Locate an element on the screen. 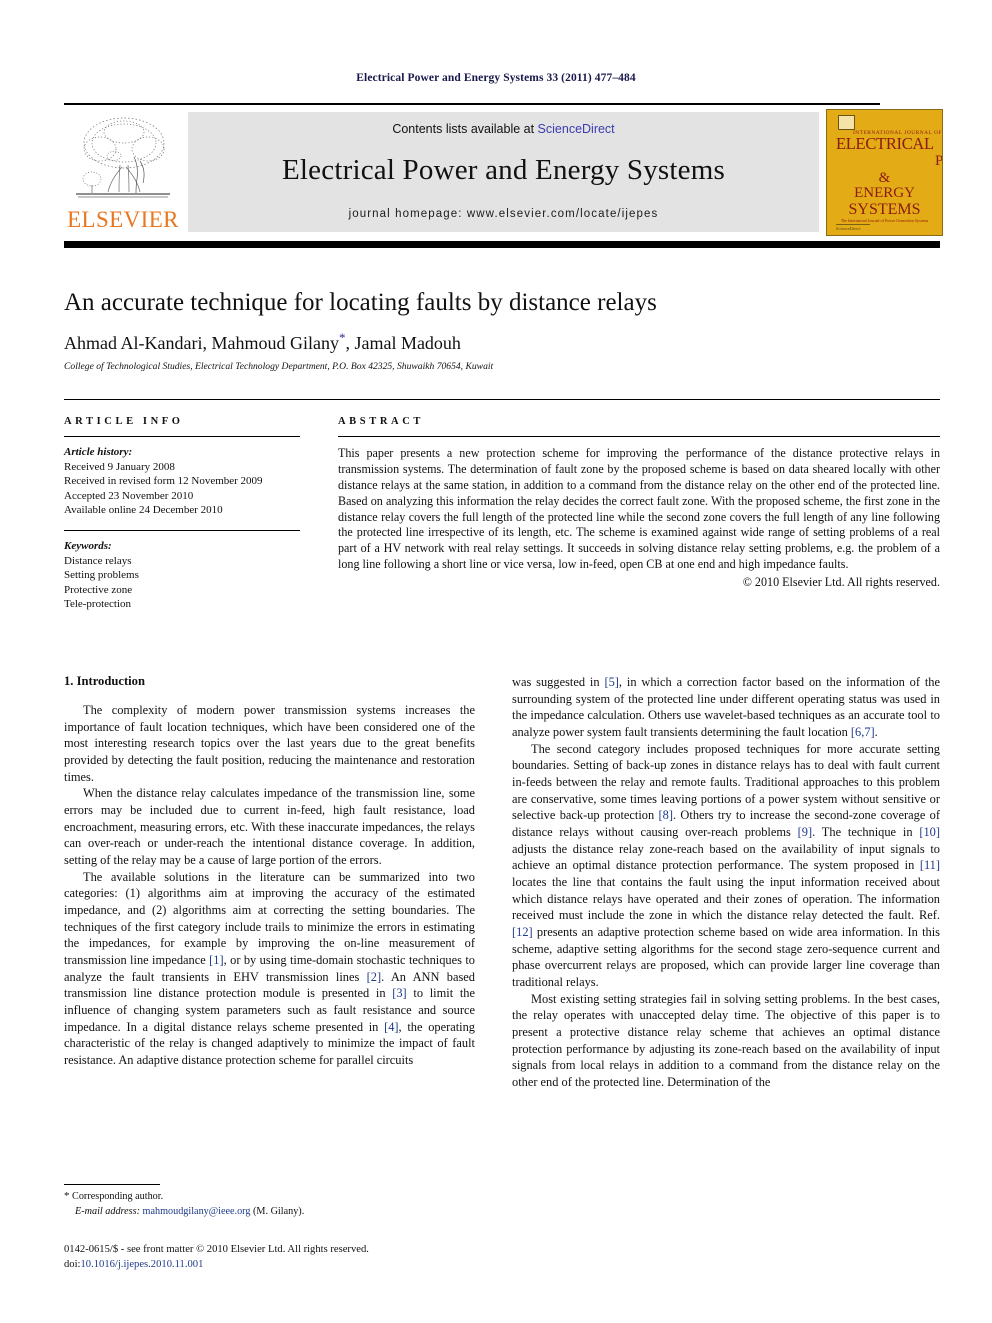  article-history-label: Article history: is located at coordinates (98, 452).